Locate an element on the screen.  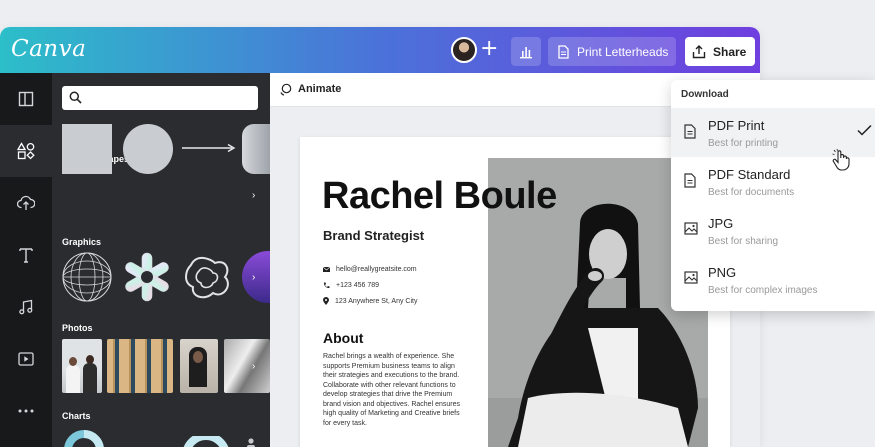
download-option-jpg: JPG Best for sharing is located at coordinates (773, 230).